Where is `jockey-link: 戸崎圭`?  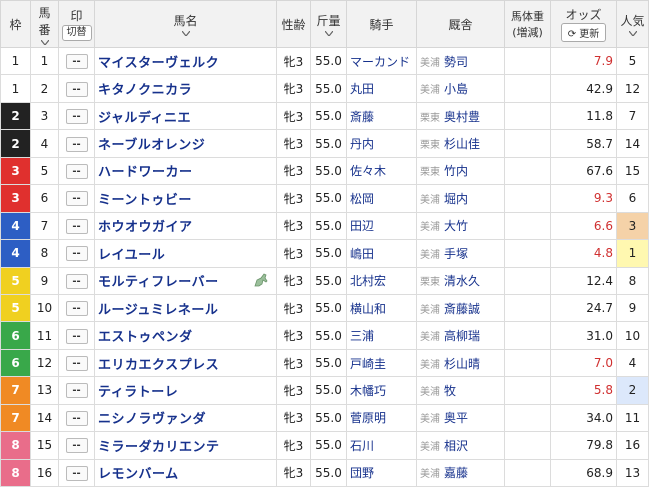 jockey-link: 戸崎圭 is located at coordinates (381, 363).